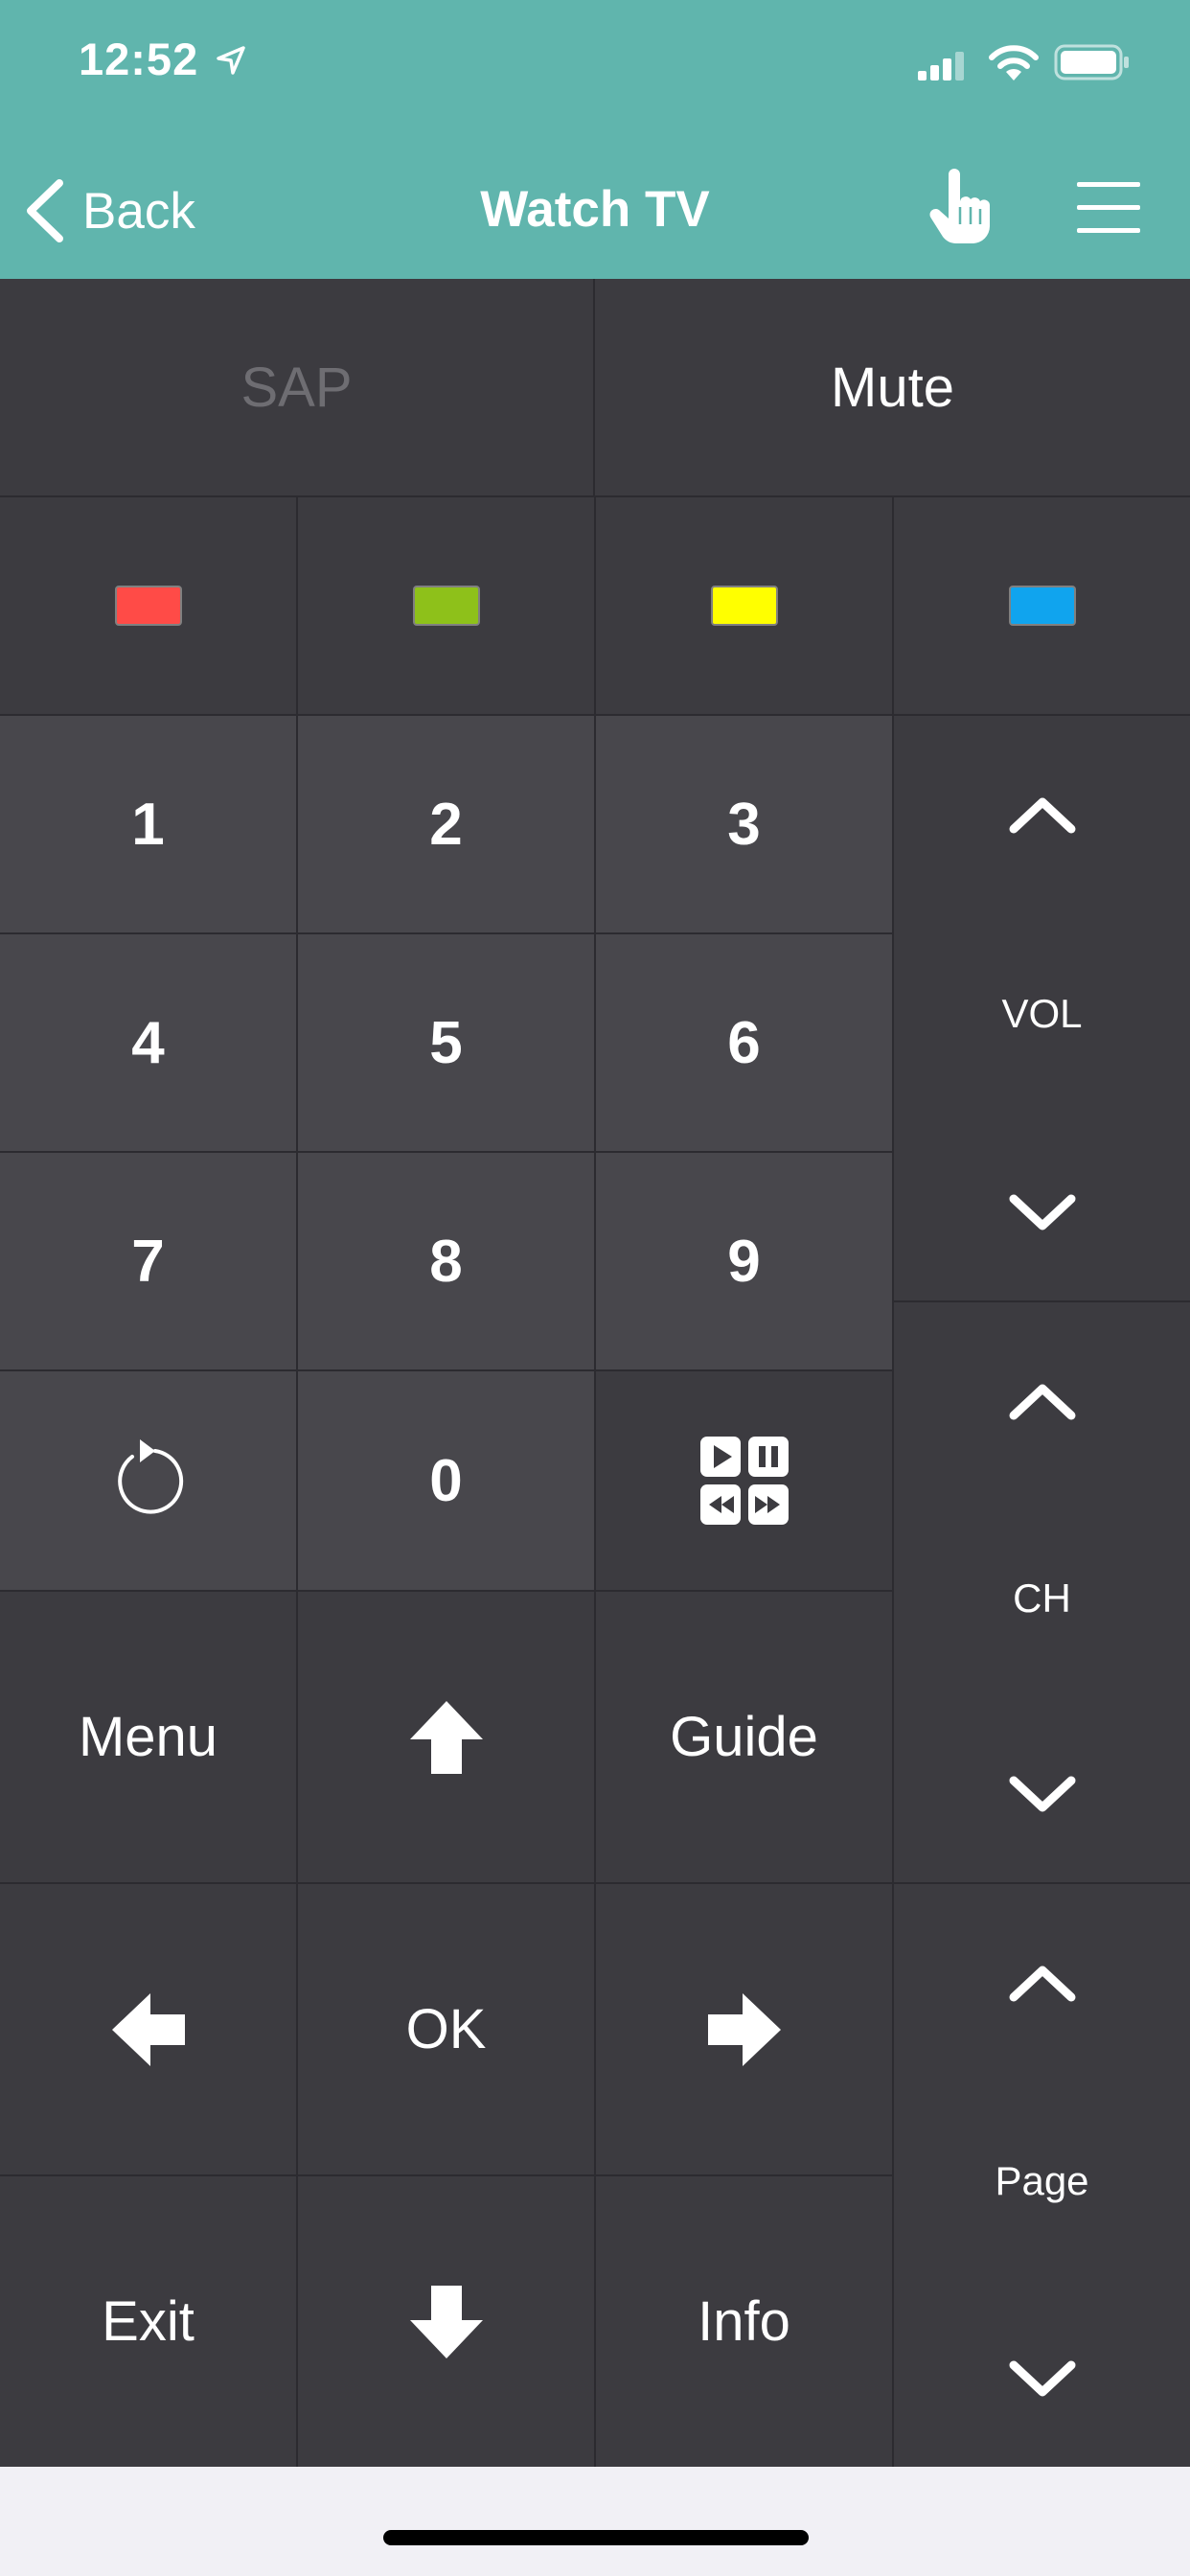 The image size is (1190, 2576). Describe the element at coordinates (745, 1738) in the screenshot. I see `guide-button: Guide` at that location.